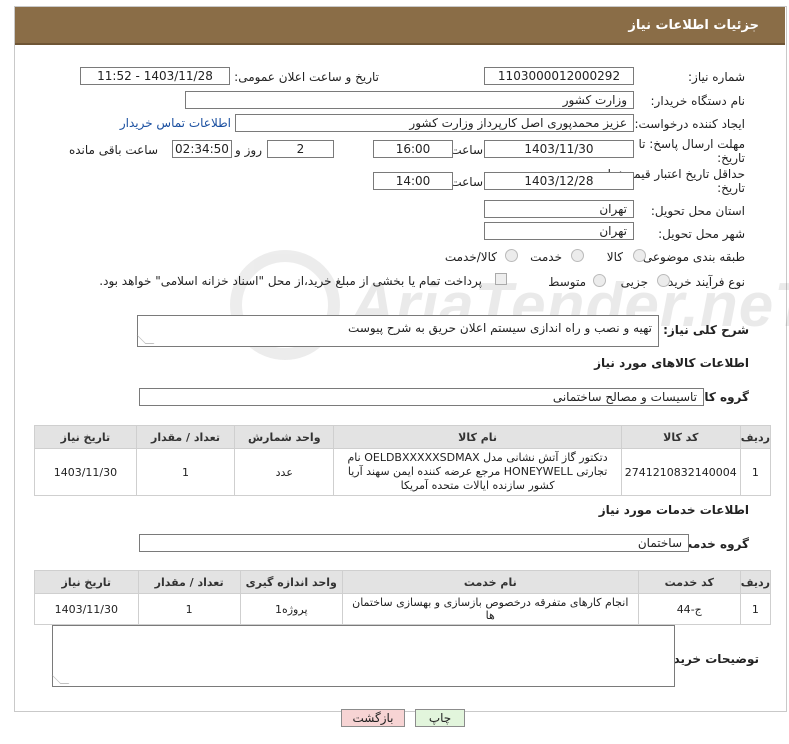 The width and height of the screenshot is (789, 744). I want to click on validity-time-field: 14:00, so click(413, 181).